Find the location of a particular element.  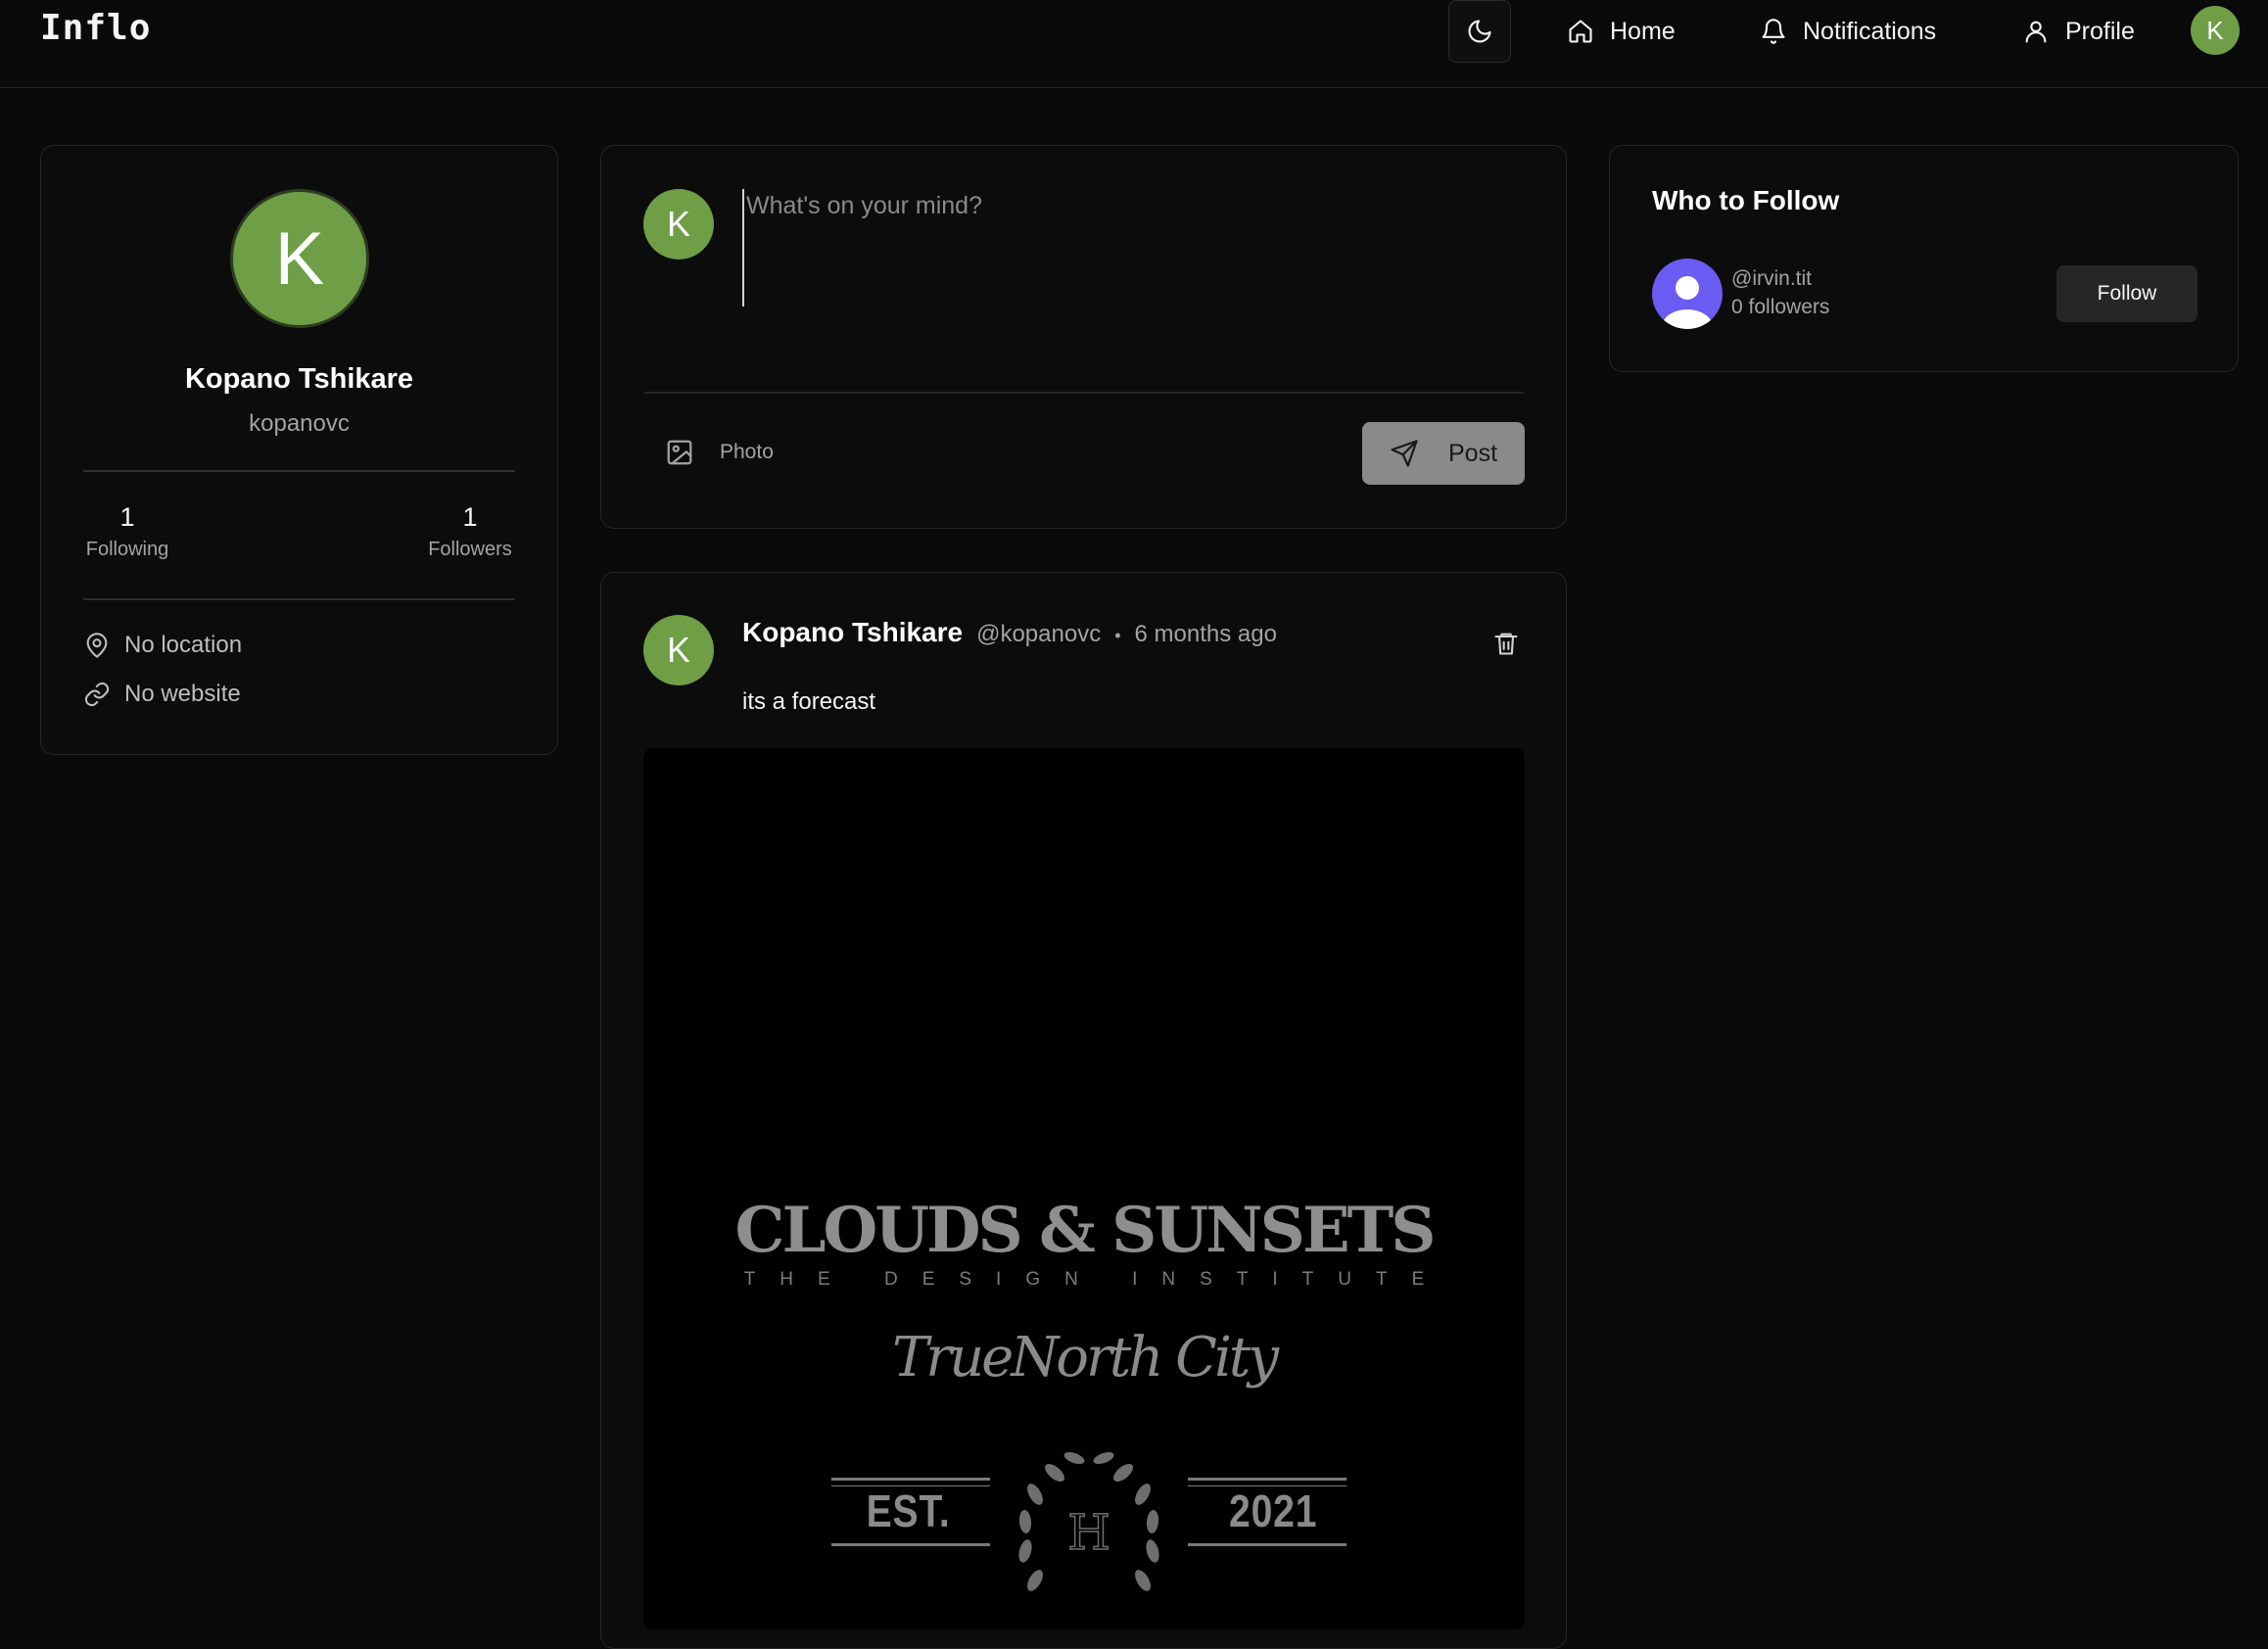

app-logo: Inflo is located at coordinates (96, 28).